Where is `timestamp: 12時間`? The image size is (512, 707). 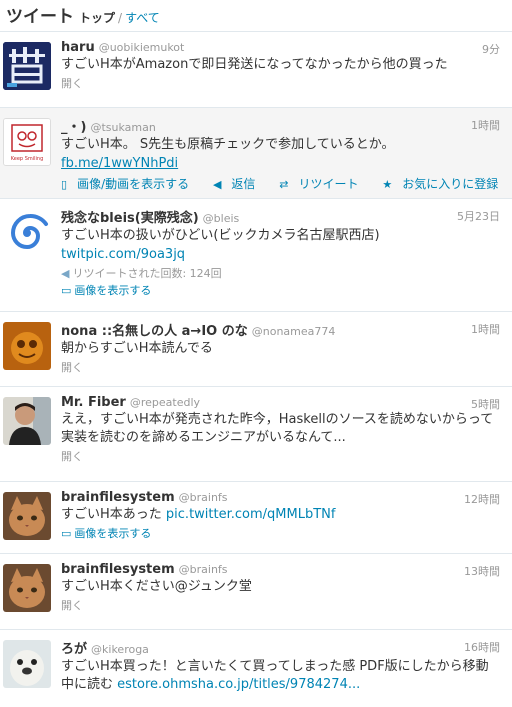
timestamp: 12時間 is located at coordinates (482, 499).